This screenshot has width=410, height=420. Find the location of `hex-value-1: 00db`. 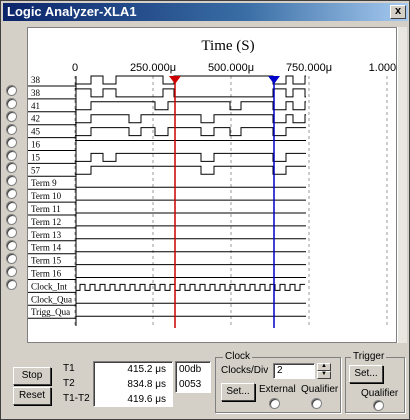

hex-value-1: 00db is located at coordinates (190, 369).